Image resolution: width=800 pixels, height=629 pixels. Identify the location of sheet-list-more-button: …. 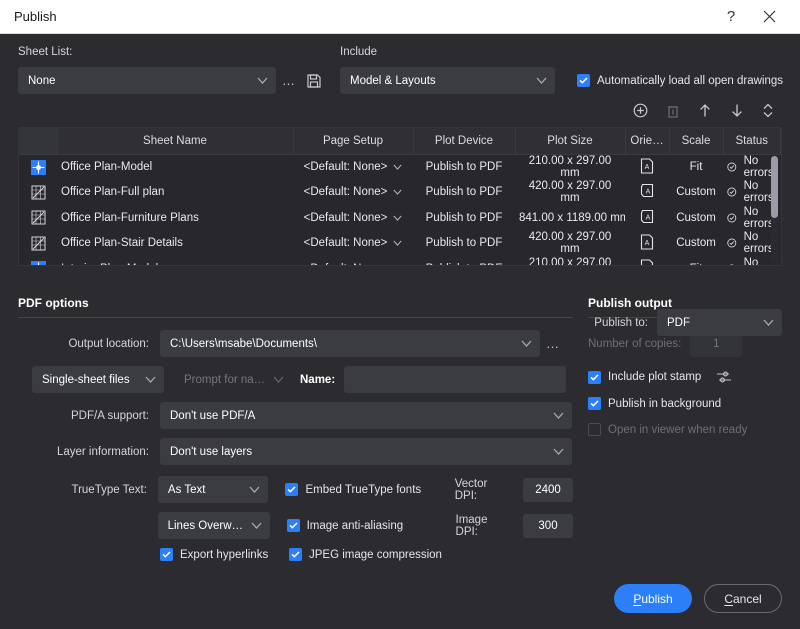
(289, 80).